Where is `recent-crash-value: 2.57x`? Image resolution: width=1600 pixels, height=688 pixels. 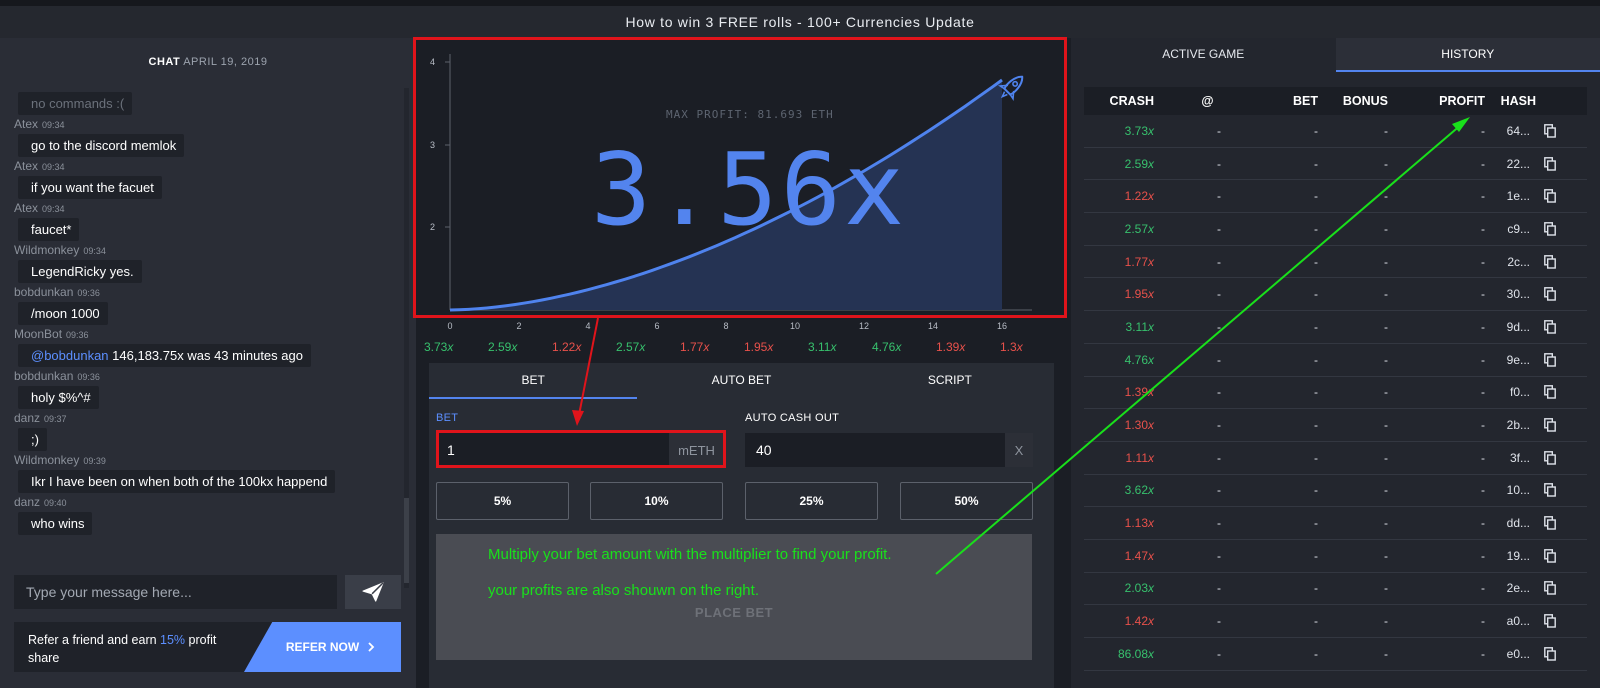
recent-crash-value: 2.57x is located at coordinates (648, 347).